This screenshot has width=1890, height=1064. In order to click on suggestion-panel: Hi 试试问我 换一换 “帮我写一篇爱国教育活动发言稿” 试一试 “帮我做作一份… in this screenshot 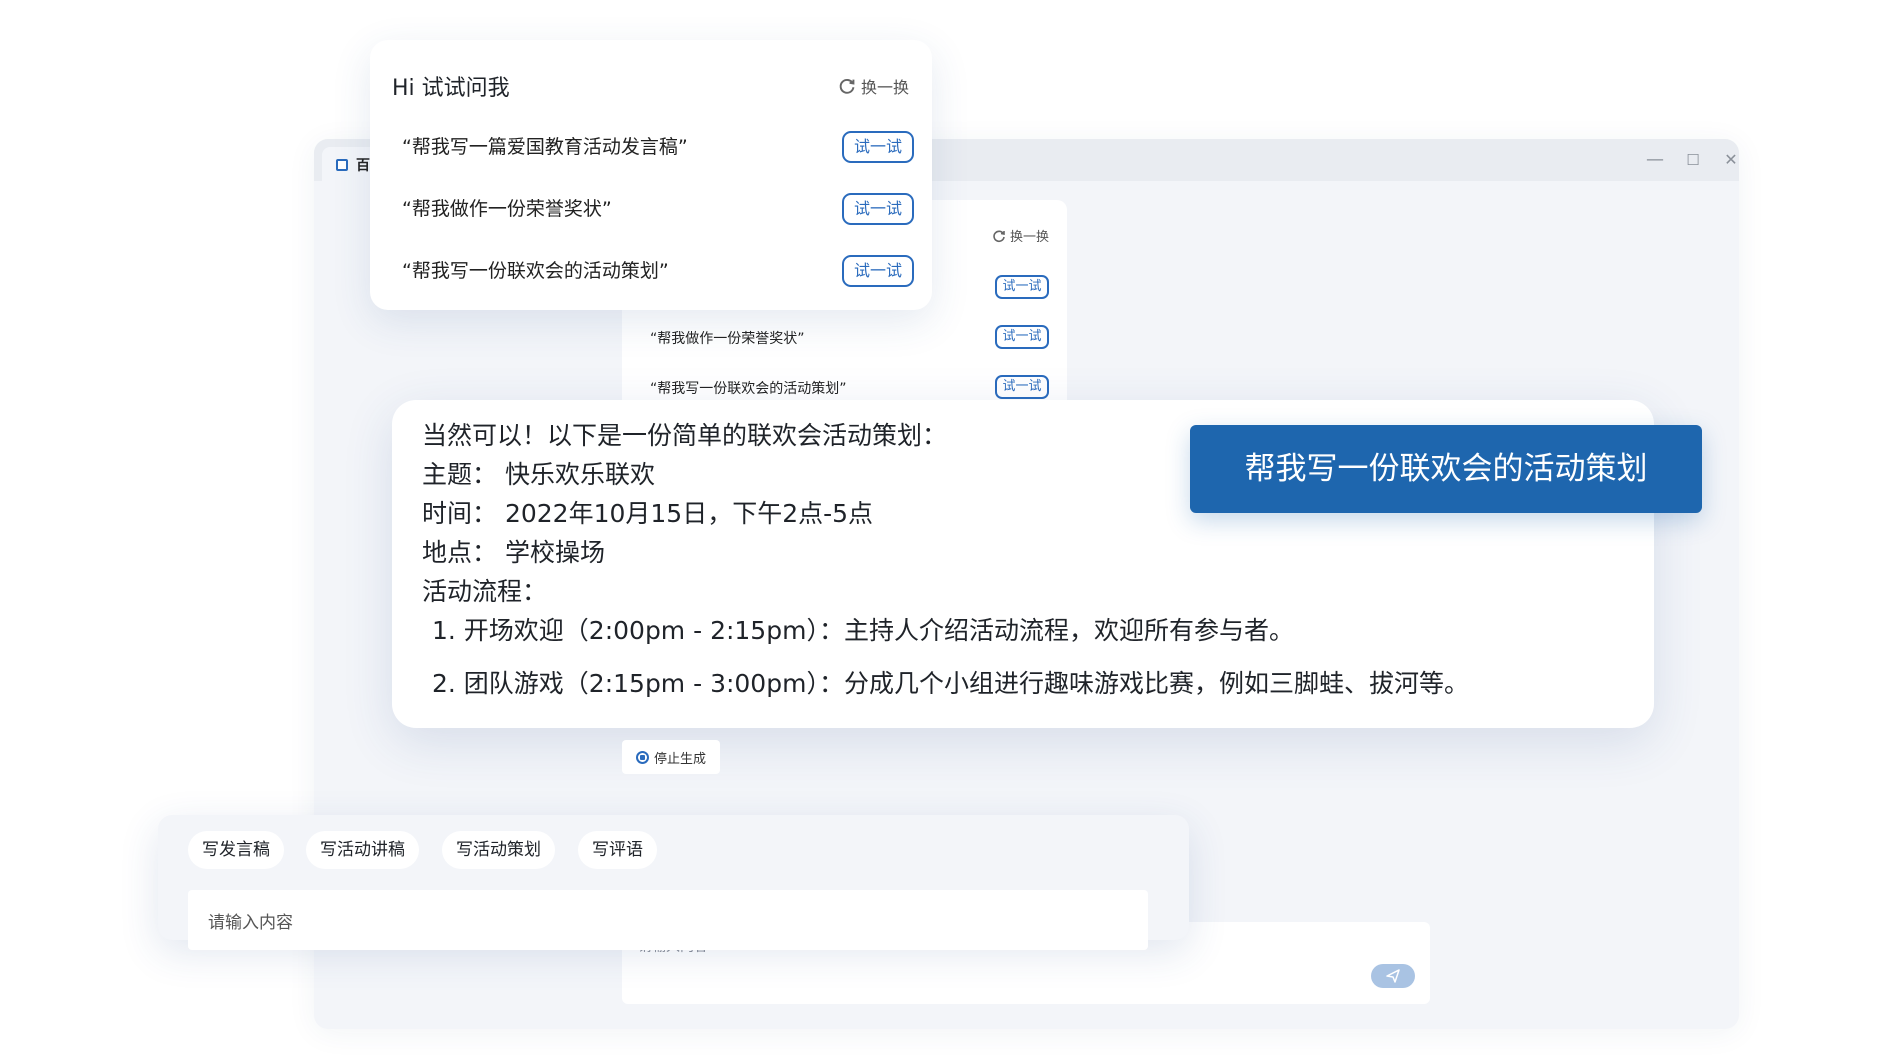, I will do `click(651, 175)`.